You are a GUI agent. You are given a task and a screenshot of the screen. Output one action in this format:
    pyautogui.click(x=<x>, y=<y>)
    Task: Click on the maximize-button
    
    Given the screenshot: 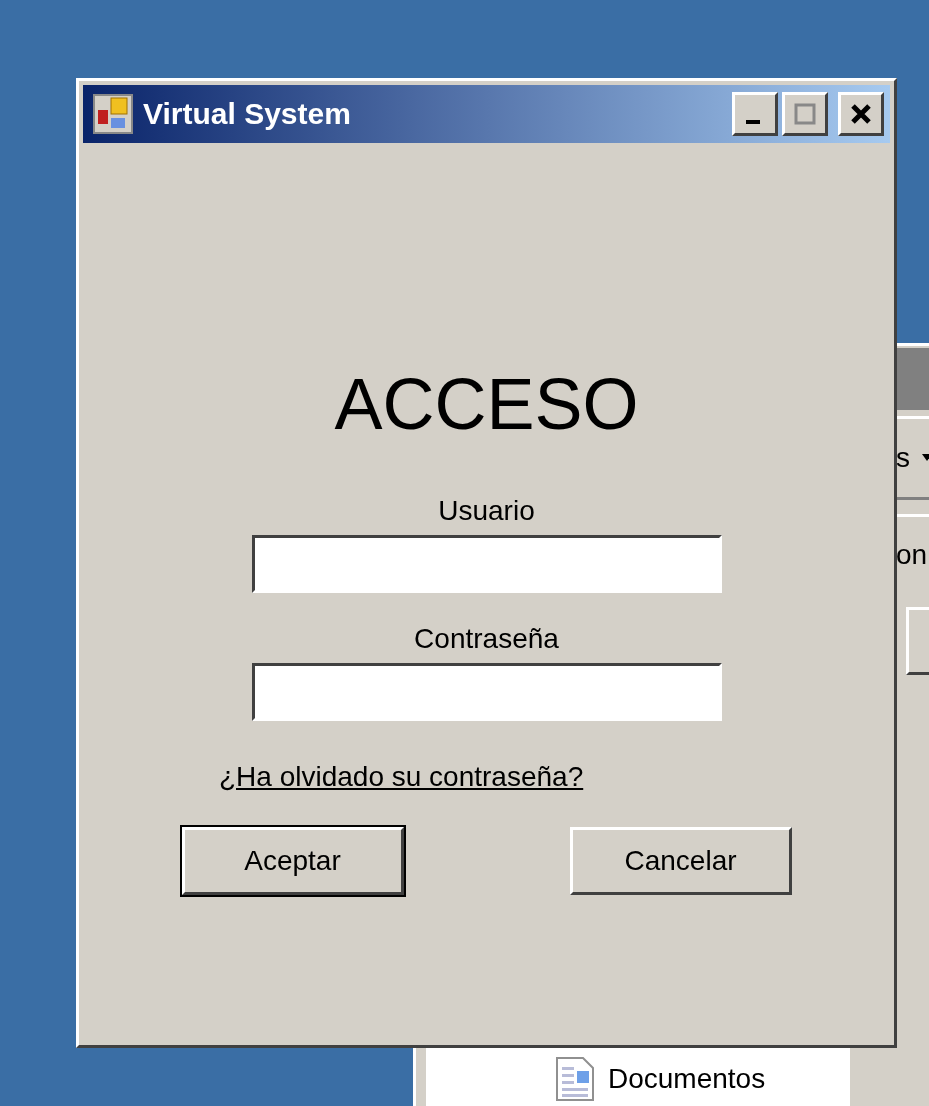 What is the action you would take?
    pyautogui.click(x=805, y=114)
    